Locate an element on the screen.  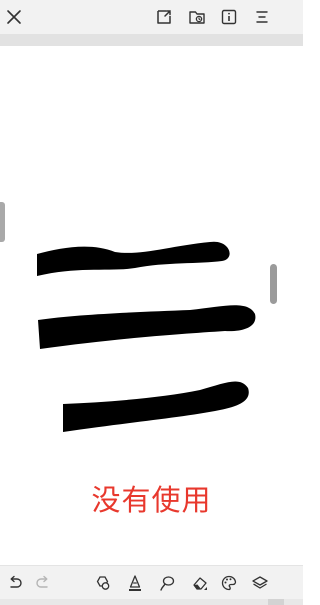
palette-button is located at coordinates (229, 583).